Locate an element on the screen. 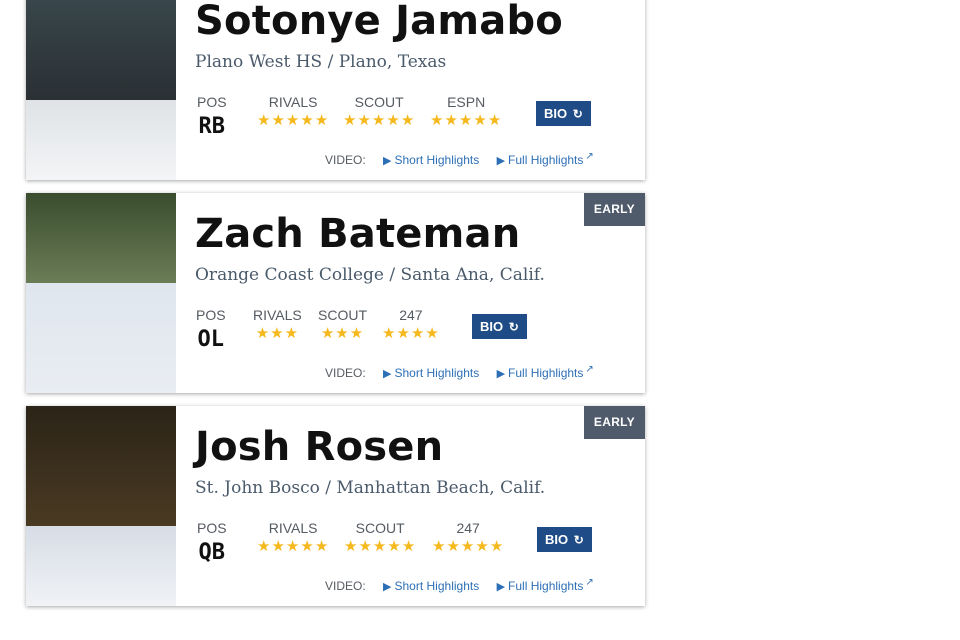 The image size is (960, 640). pos-value: RB is located at coordinates (212, 126).